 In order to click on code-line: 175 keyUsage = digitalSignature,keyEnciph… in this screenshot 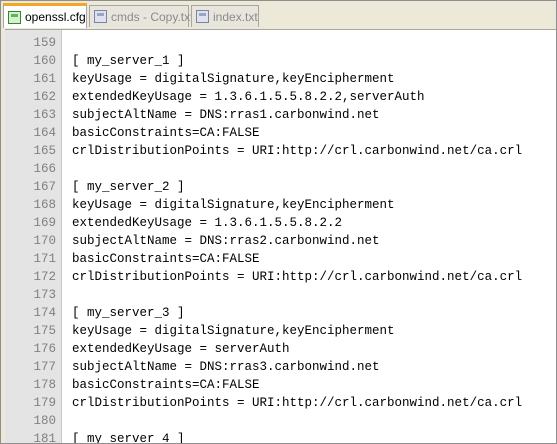, I will do `click(280, 331)`.